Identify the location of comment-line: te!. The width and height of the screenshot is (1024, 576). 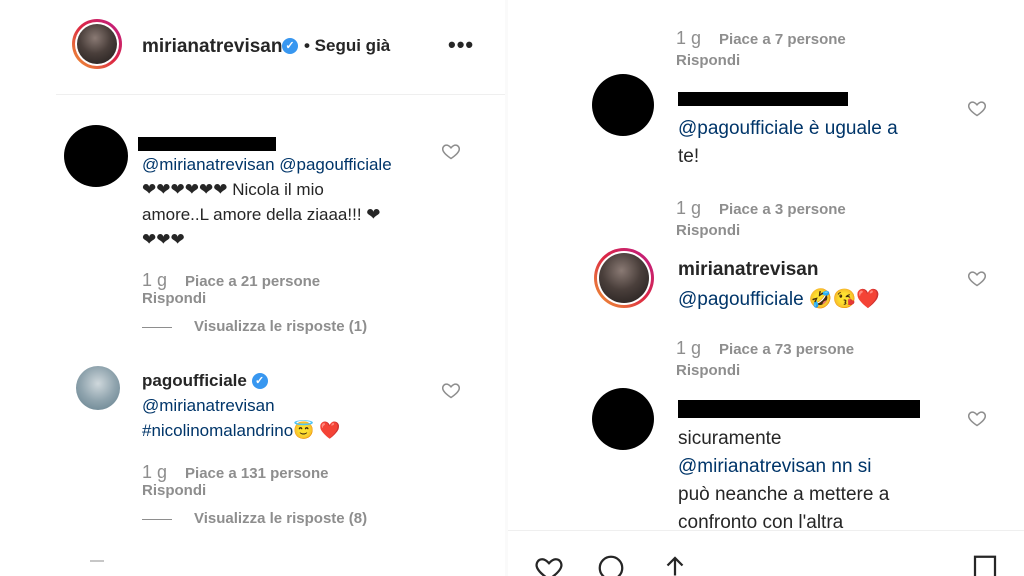
(689, 156).